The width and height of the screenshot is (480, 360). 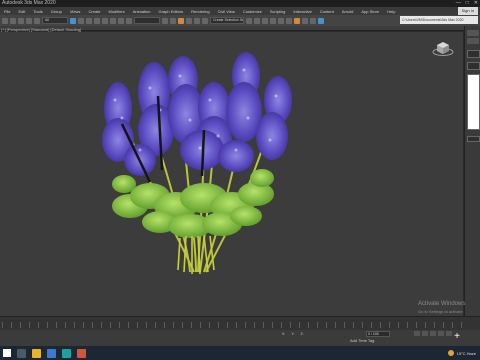 What do you see at coordinates (227, 20) in the screenshot?
I see `selection-set-dropdown: Create Selection Se` at bounding box center [227, 20].